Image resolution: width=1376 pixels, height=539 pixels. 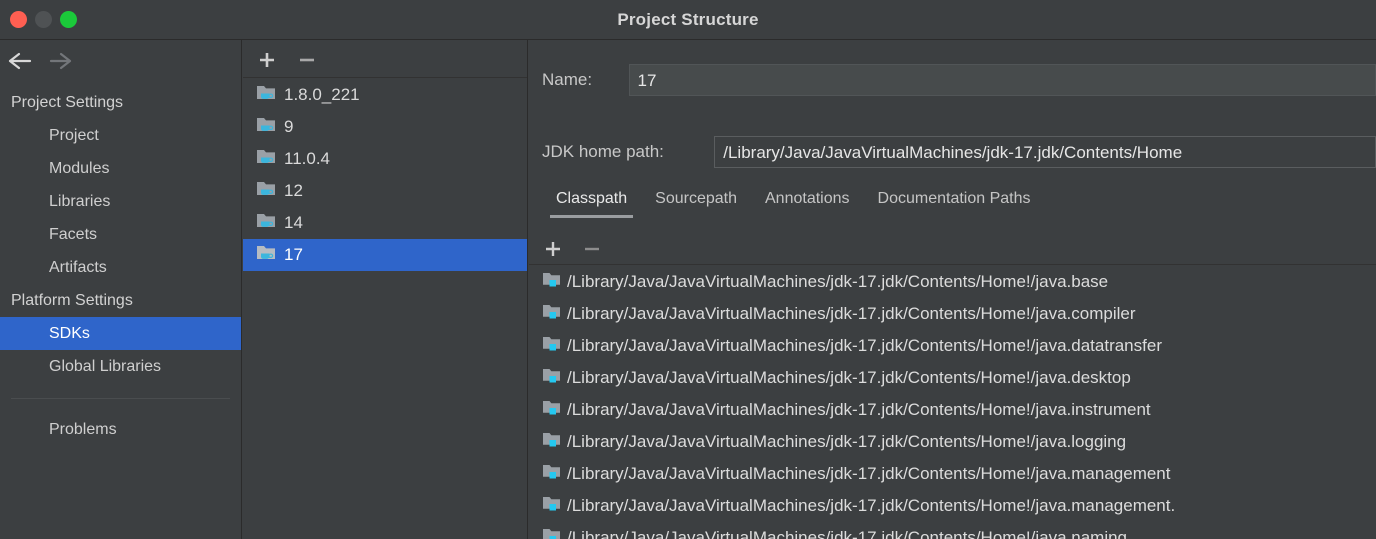 What do you see at coordinates (385, 223) in the screenshot?
I see `list-item: 14` at bounding box center [385, 223].